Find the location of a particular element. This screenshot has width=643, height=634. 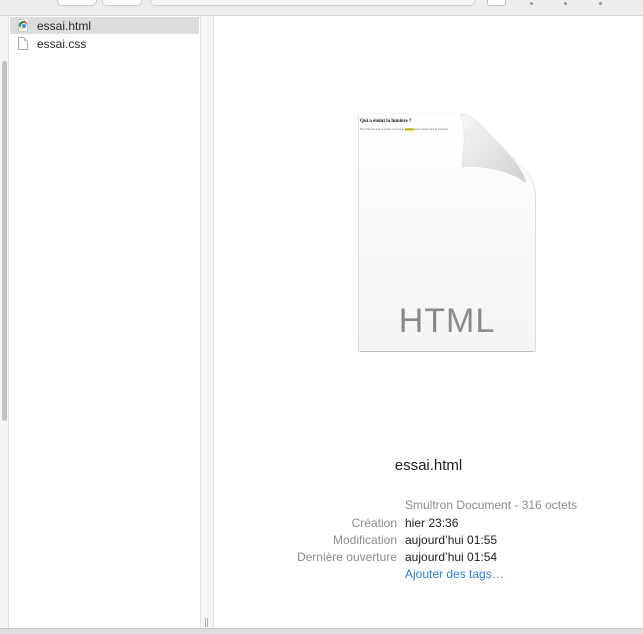

blank-document-icon is located at coordinates (23, 43).